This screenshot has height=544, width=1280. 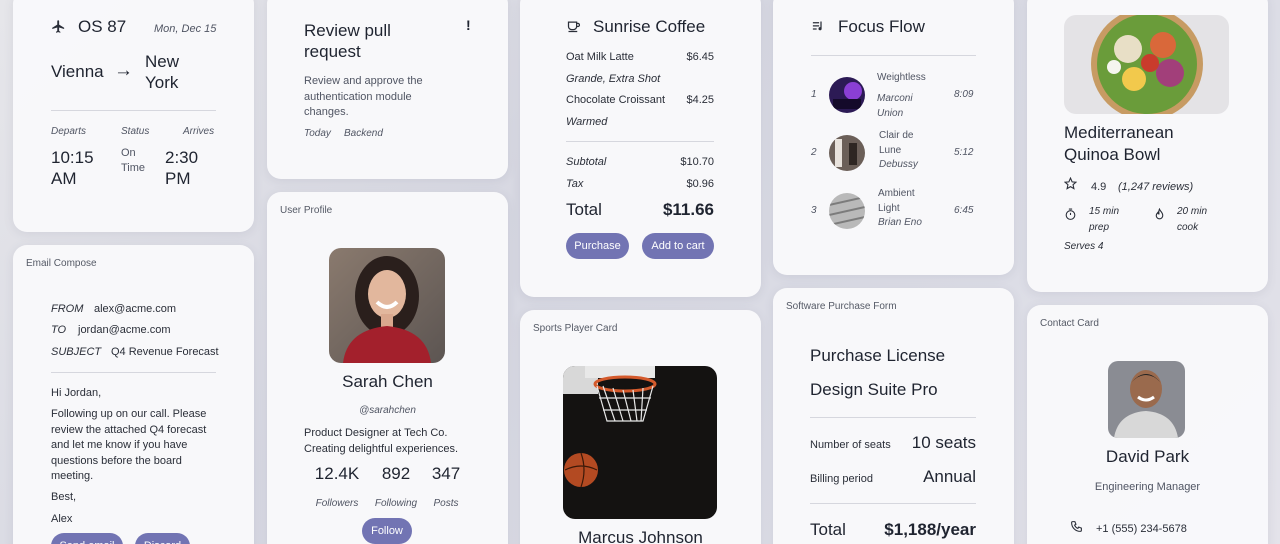 I want to click on email-greeting: Hi Jordan,, so click(x=76, y=393).